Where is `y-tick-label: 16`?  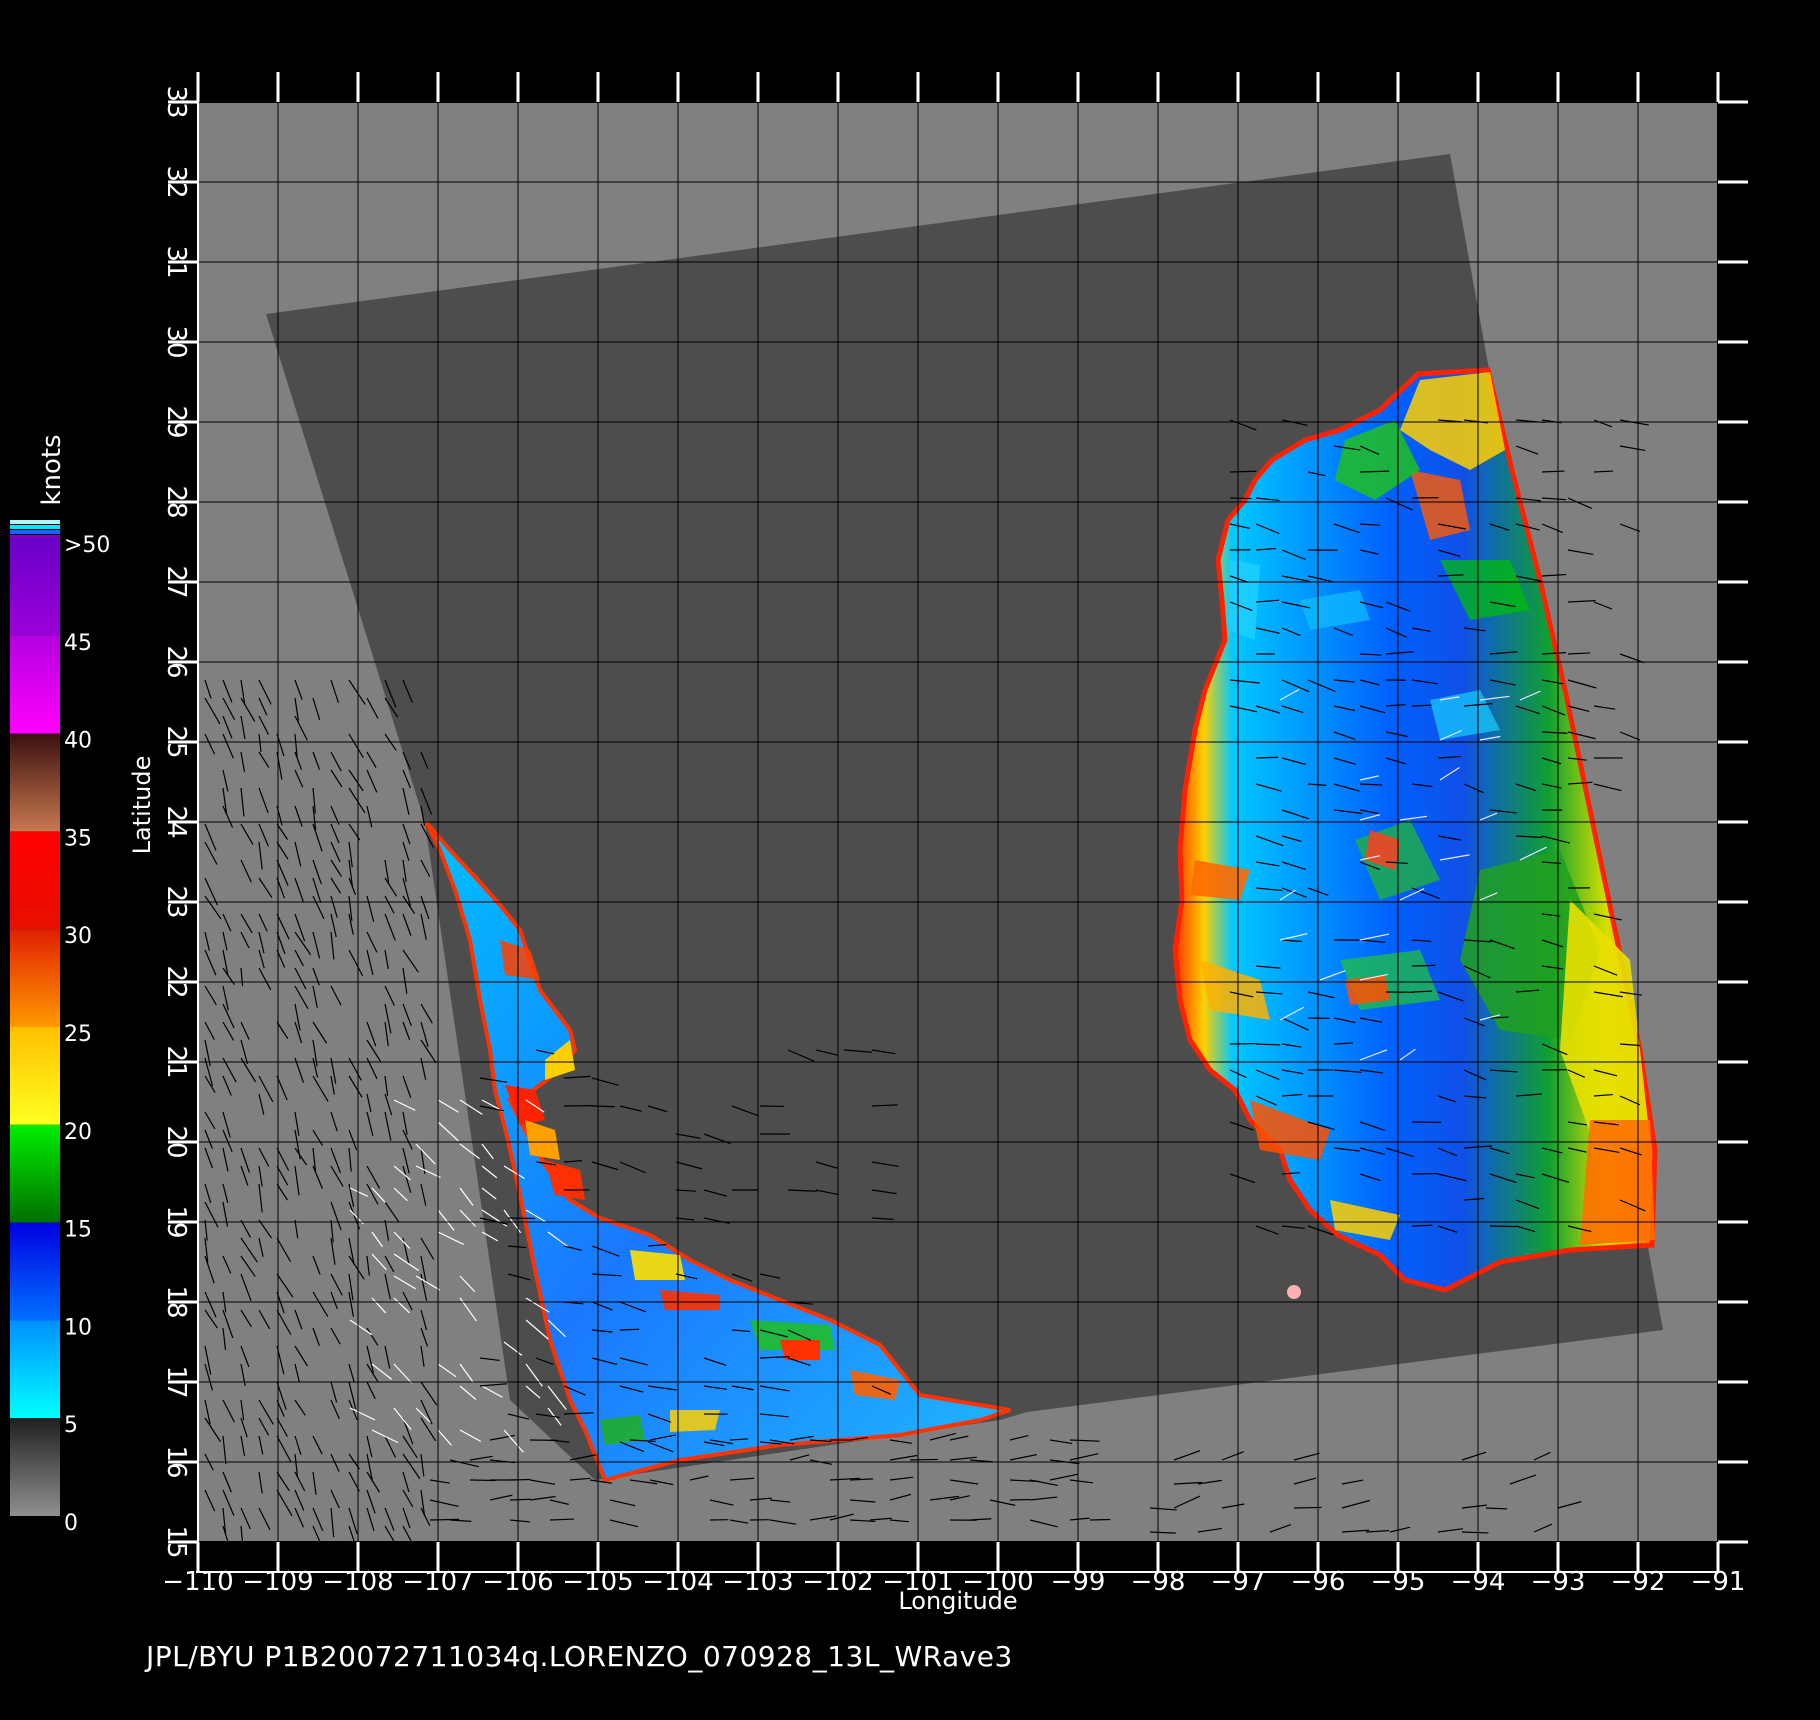
y-tick-label: 16 is located at coordinates (176, 1461).